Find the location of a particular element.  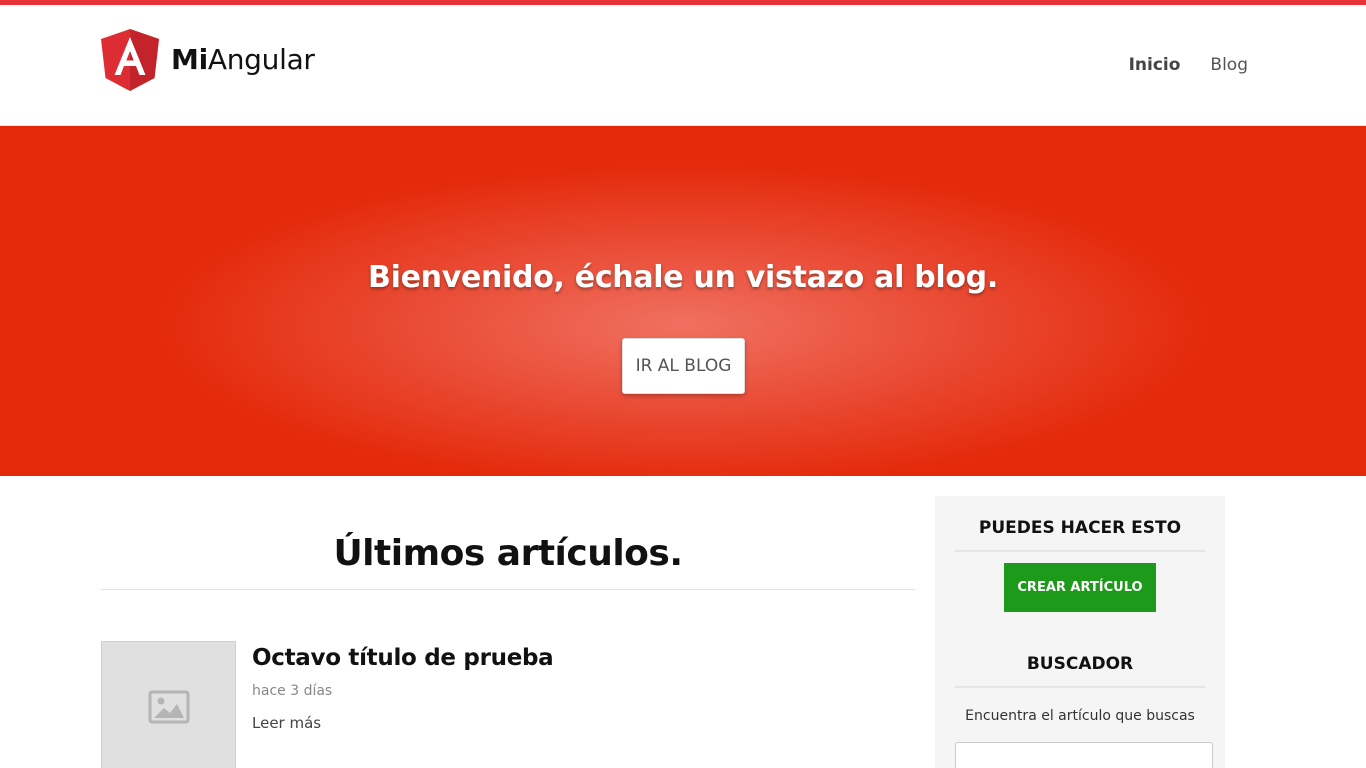

main-nav: Inicio Blog is located at coordinates (1188, 65).